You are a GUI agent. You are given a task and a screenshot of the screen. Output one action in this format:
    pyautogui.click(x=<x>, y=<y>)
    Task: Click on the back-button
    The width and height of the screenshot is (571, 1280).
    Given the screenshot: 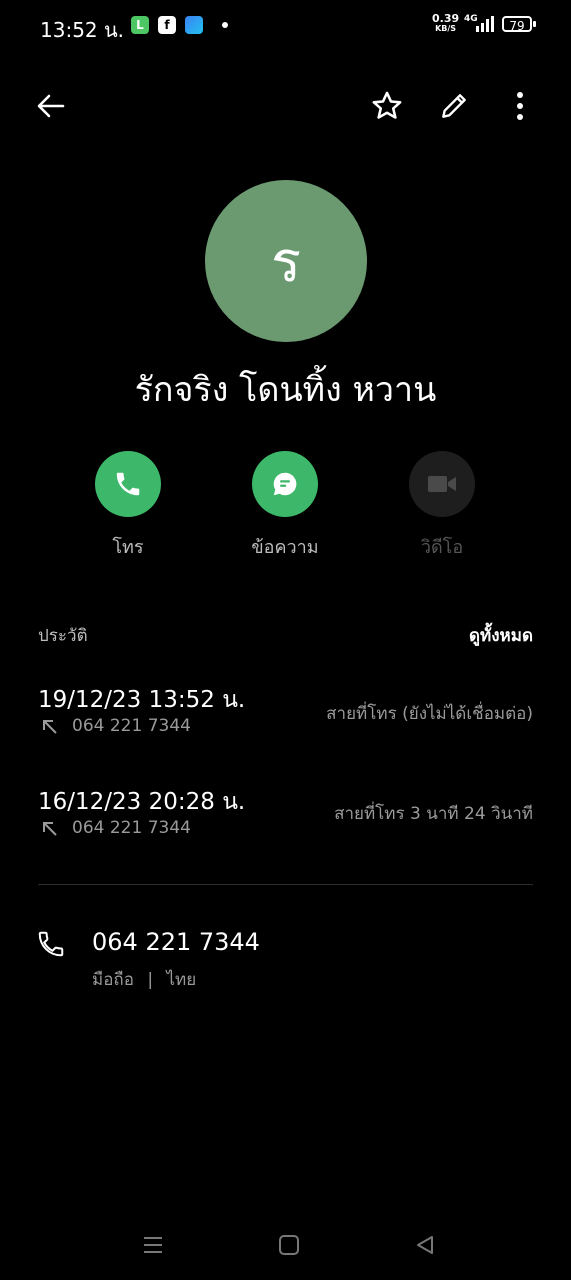 What is the action you would take?
    pyautogui.click(x=51, y=106)
    